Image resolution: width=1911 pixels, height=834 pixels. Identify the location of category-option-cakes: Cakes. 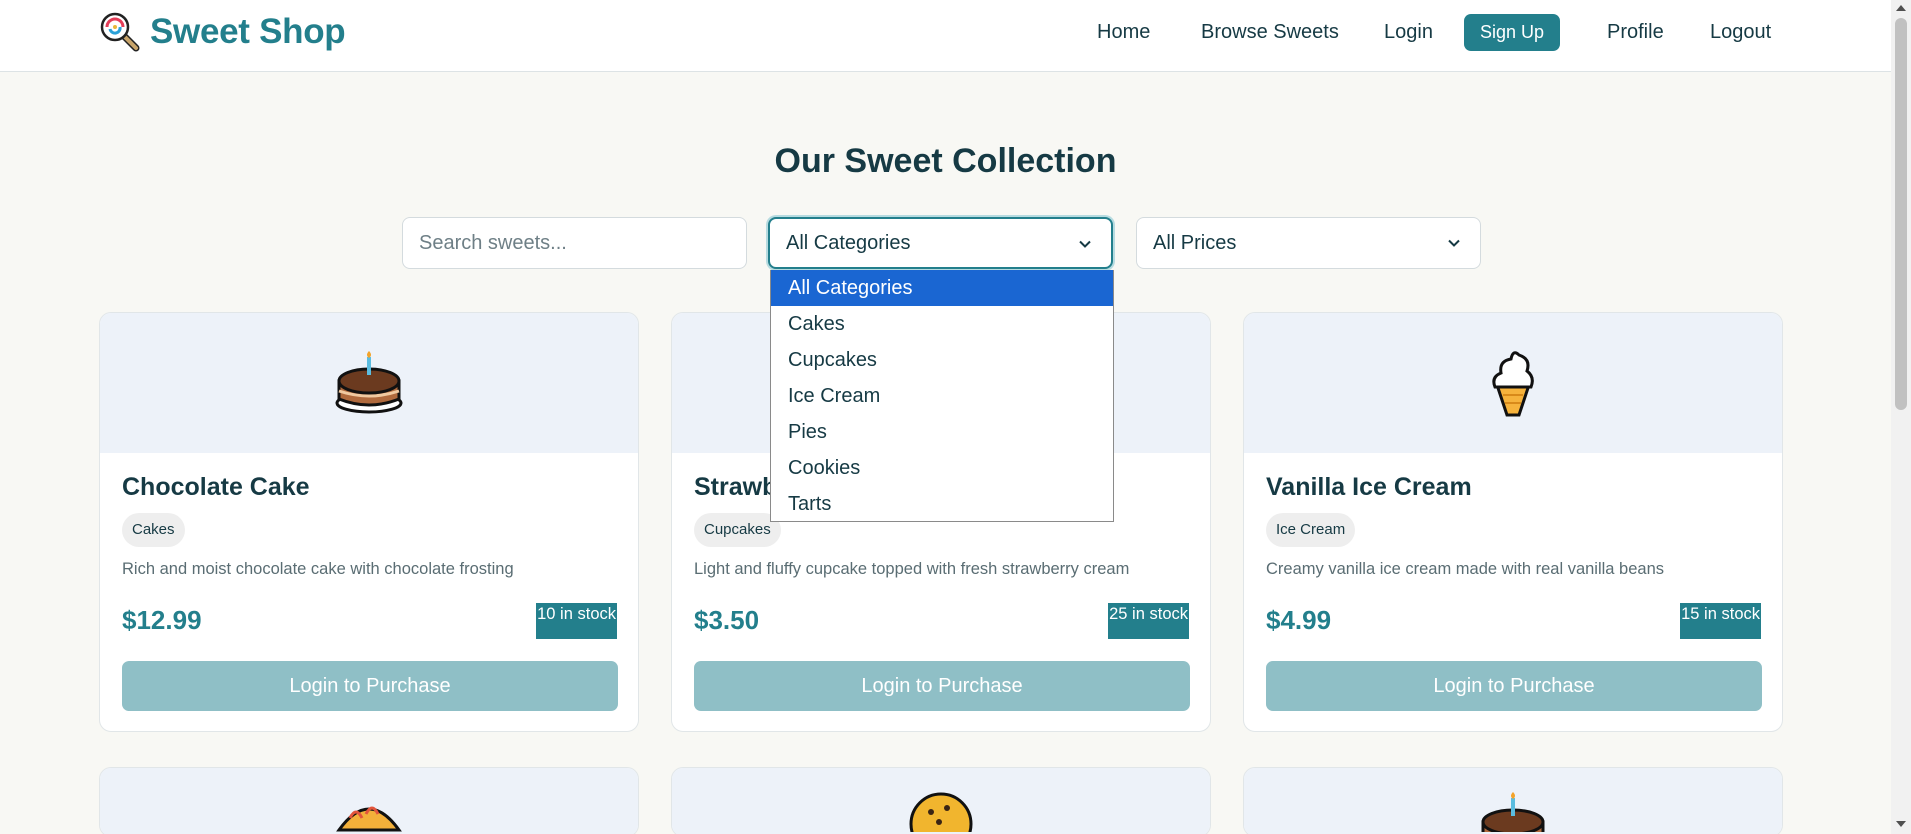
(942, 324).